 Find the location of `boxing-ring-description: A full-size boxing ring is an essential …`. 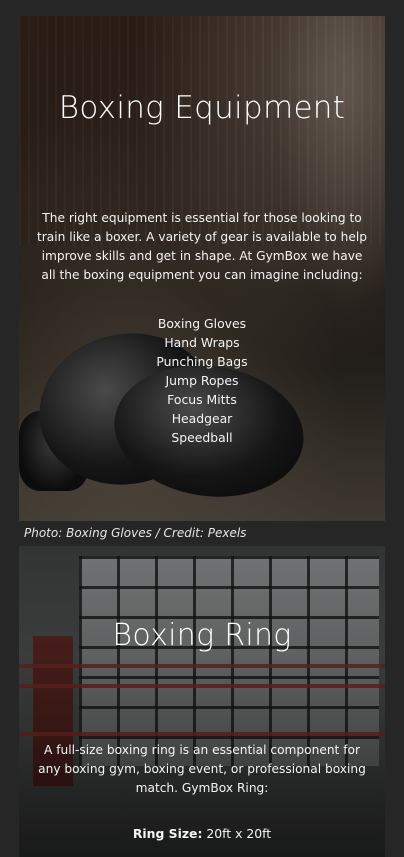

boxing-ring-description: A full-size boxing ring is an essential … is located at coordinates (202, 769).